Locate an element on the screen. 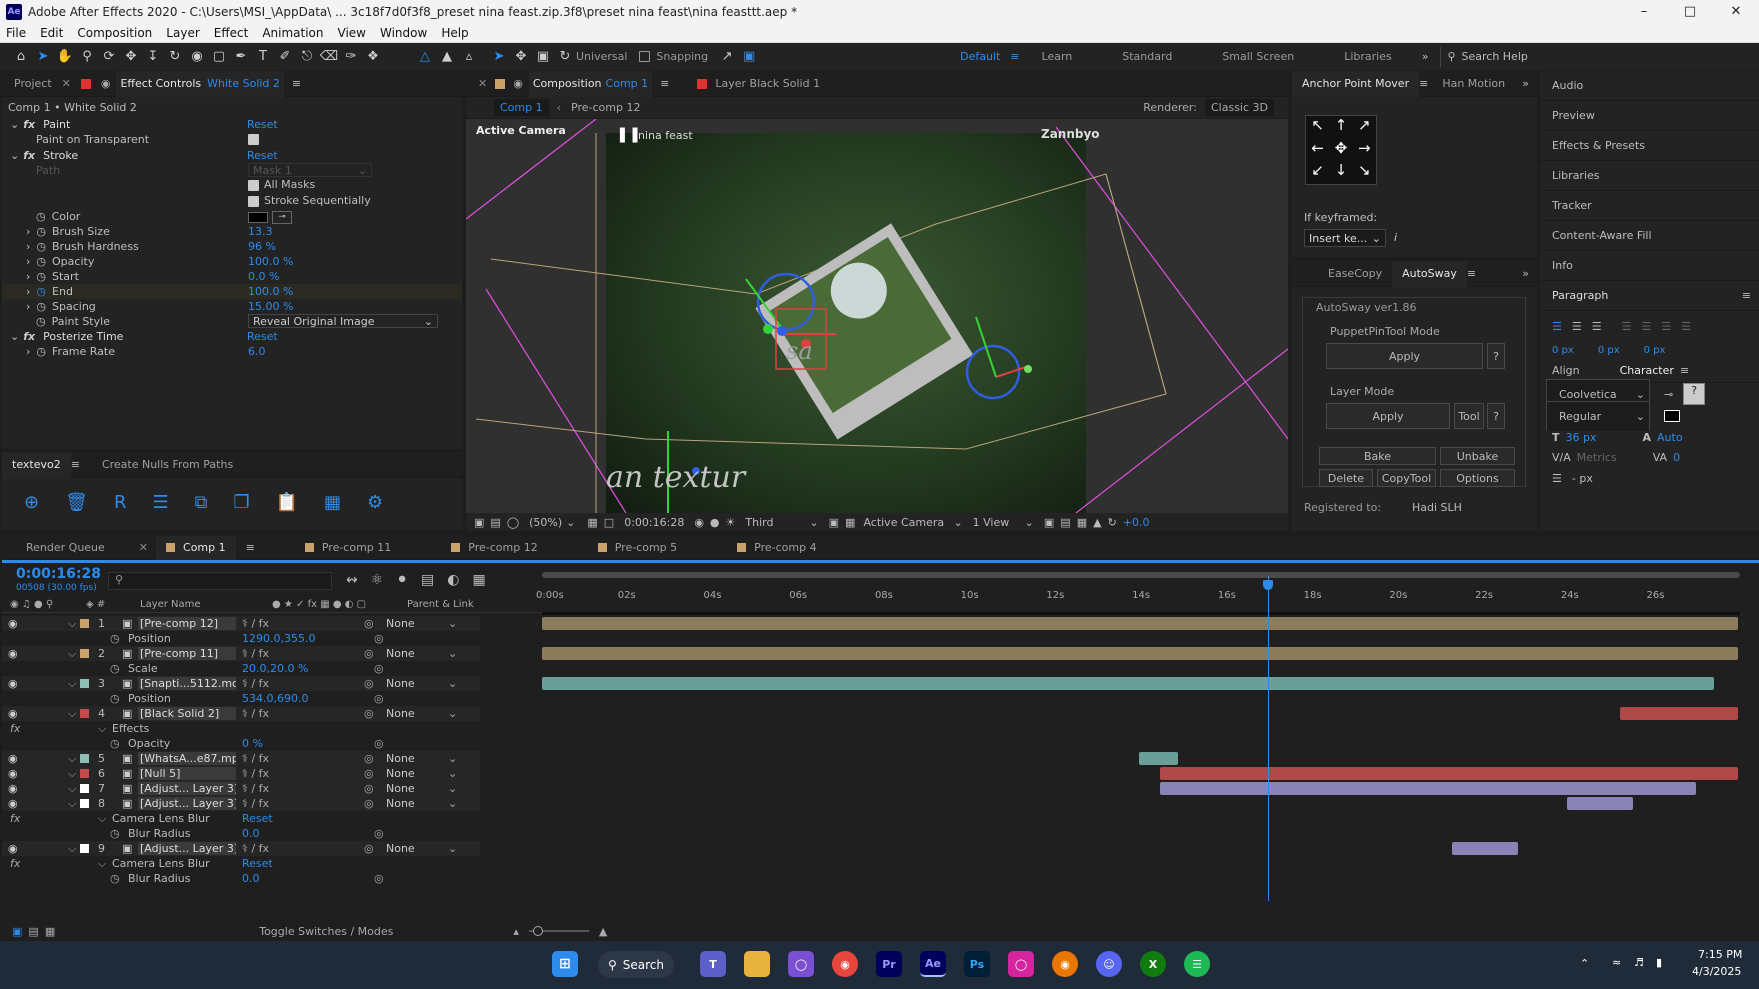 The width and height of the screenshot is (1759, 989). snap-features-icon: ▣ is located at coordinates (749, 57).